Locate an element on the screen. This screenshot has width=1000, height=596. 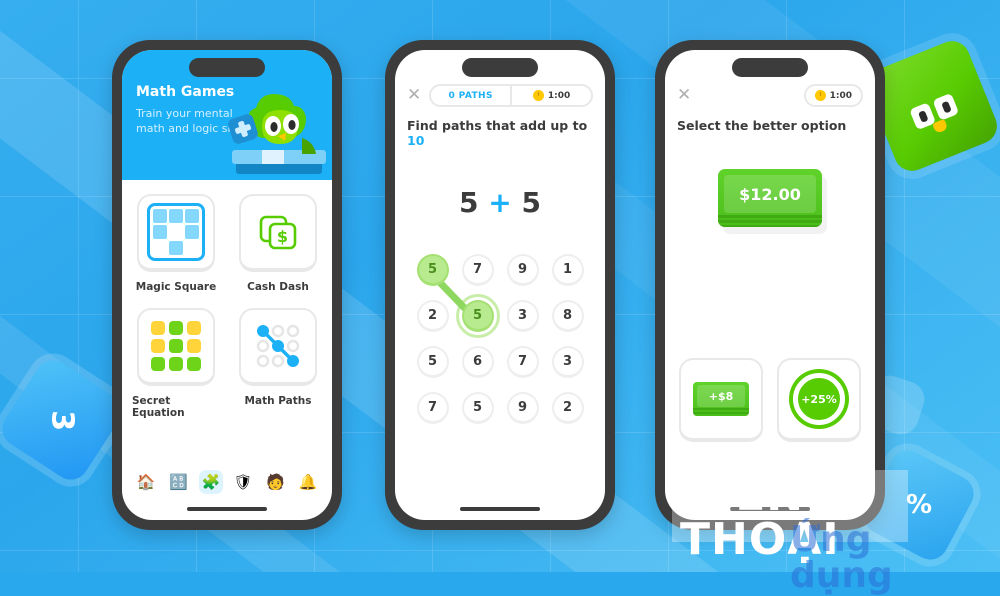
game-card-cash-dash: $ Cash Dash is located at coordinates (278, 248).